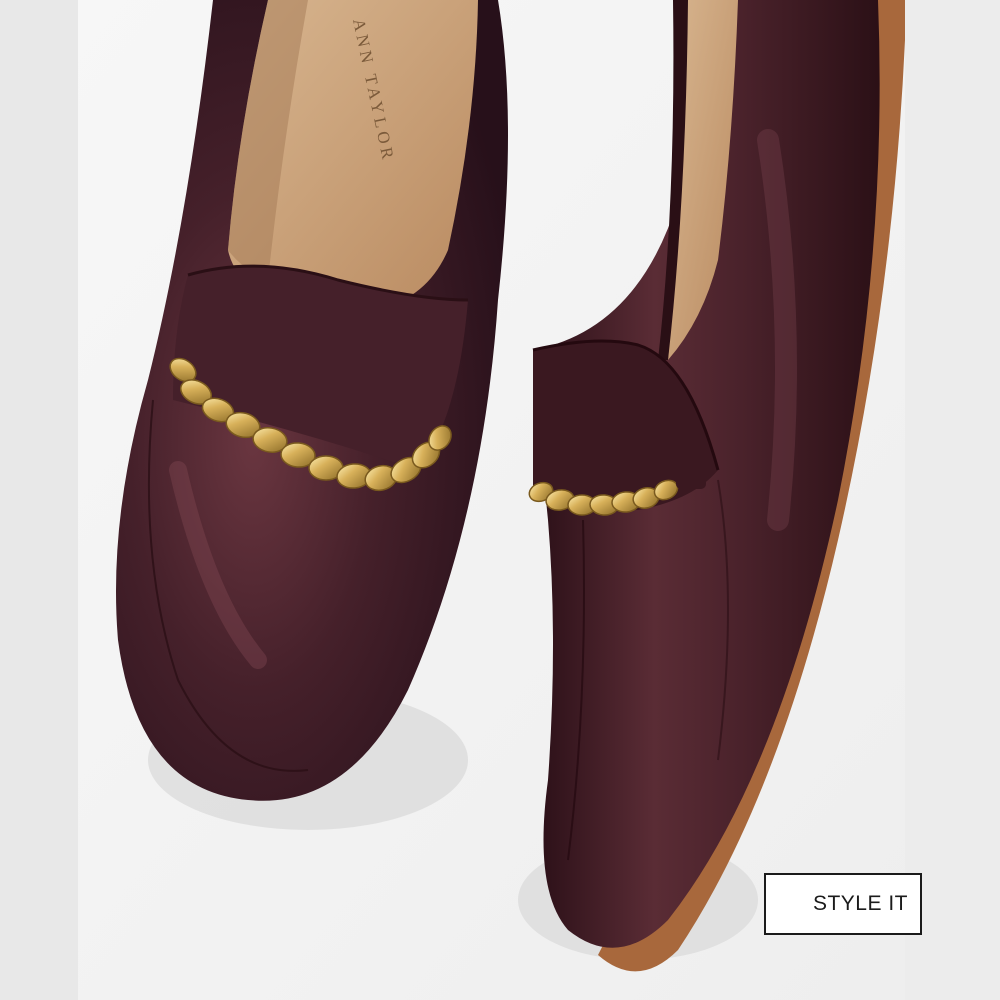 Image resolution: width=1000 pixels, height=1000 pixels. What do you see at coordinates (39, 500) in the screenshot?
I see `left-margin` at bounding box center [39, 500].